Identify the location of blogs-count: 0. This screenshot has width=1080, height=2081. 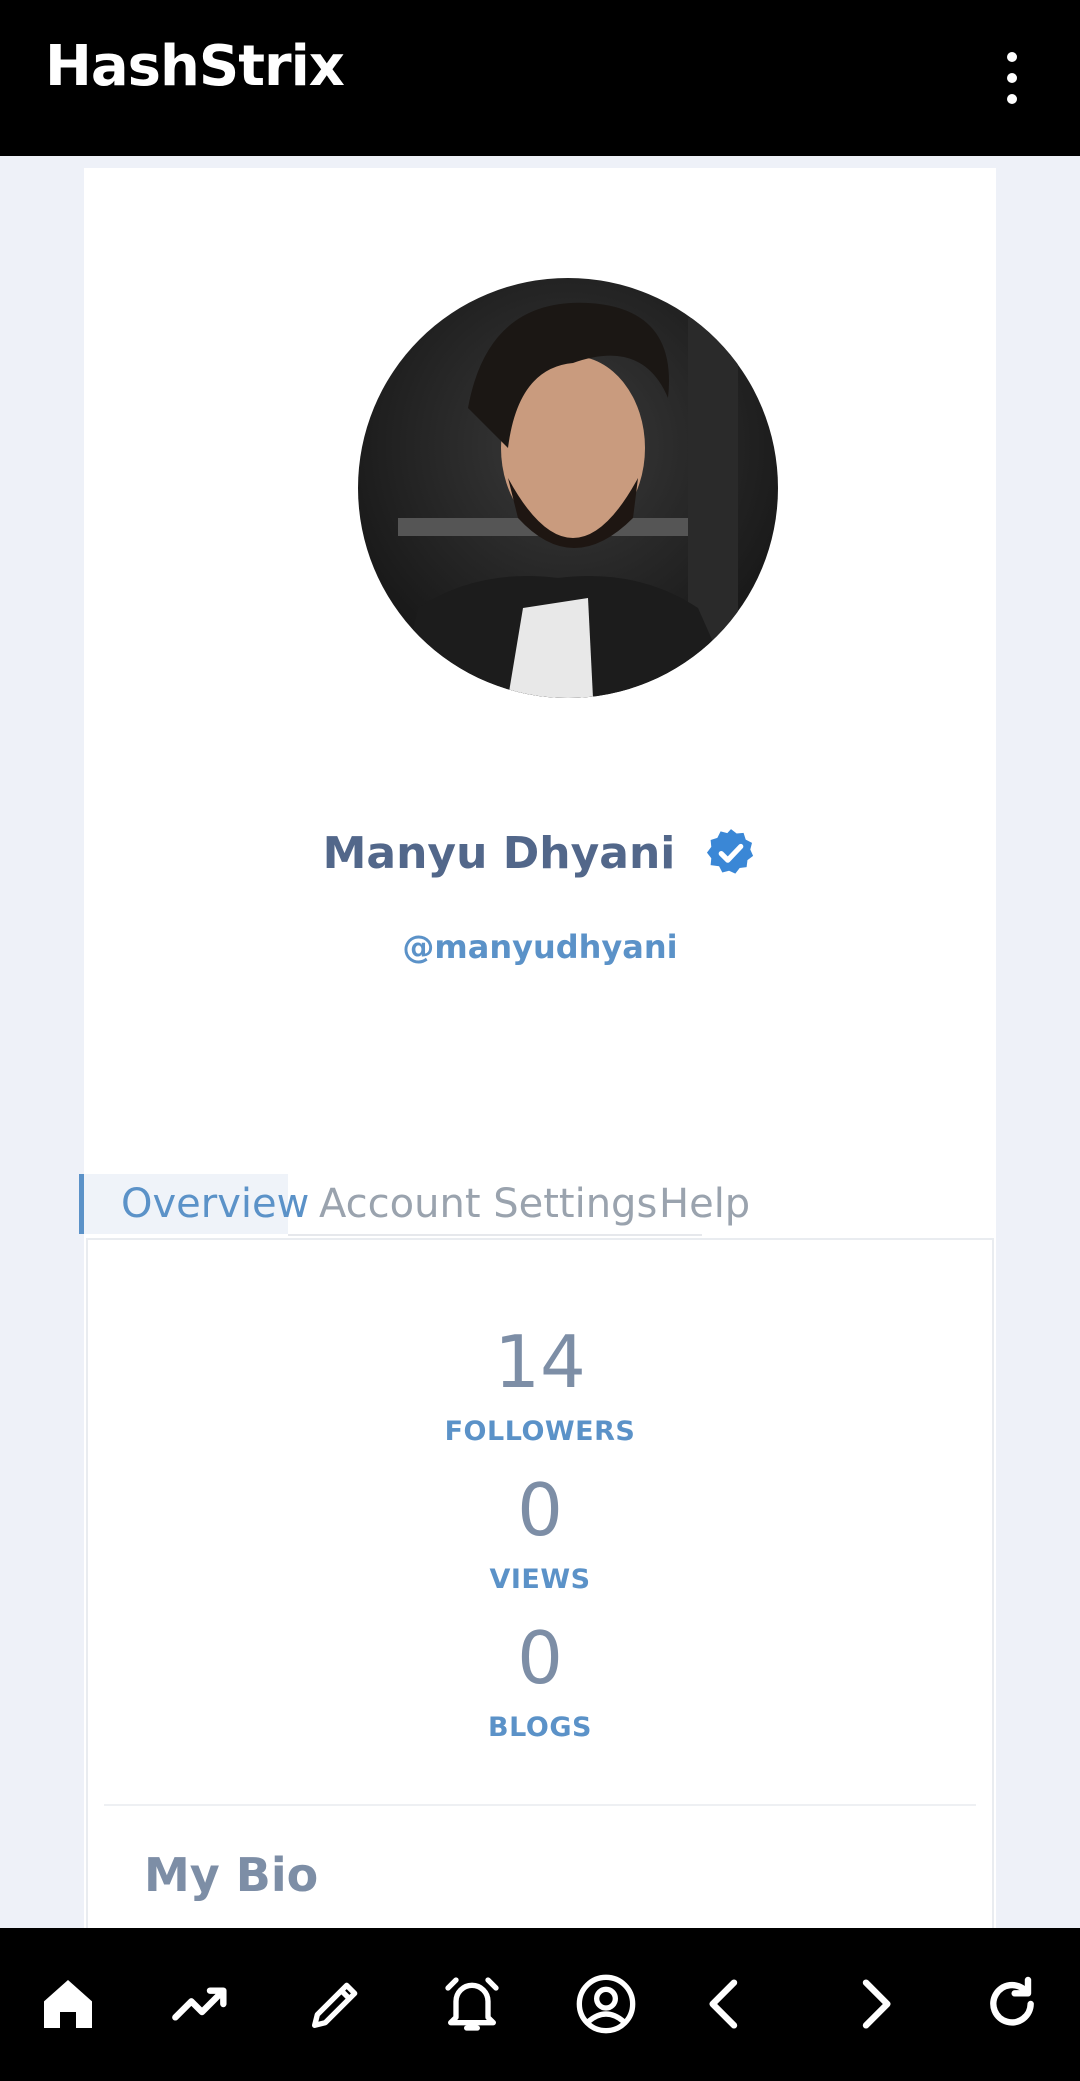
(540, 1658).